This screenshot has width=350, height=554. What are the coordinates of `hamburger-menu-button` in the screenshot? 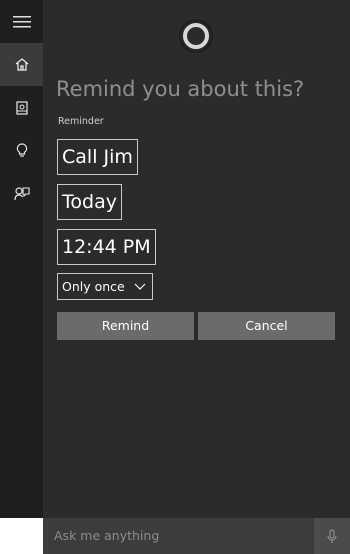 It's located at (21, 21).